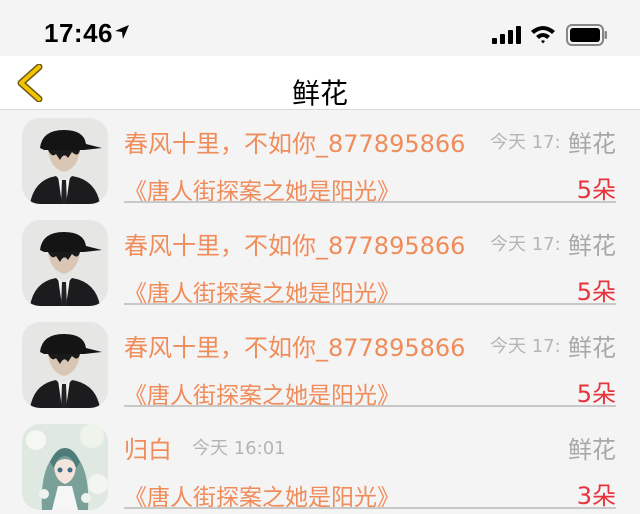  I want to click on user-name: 归白, so click(148, 450).